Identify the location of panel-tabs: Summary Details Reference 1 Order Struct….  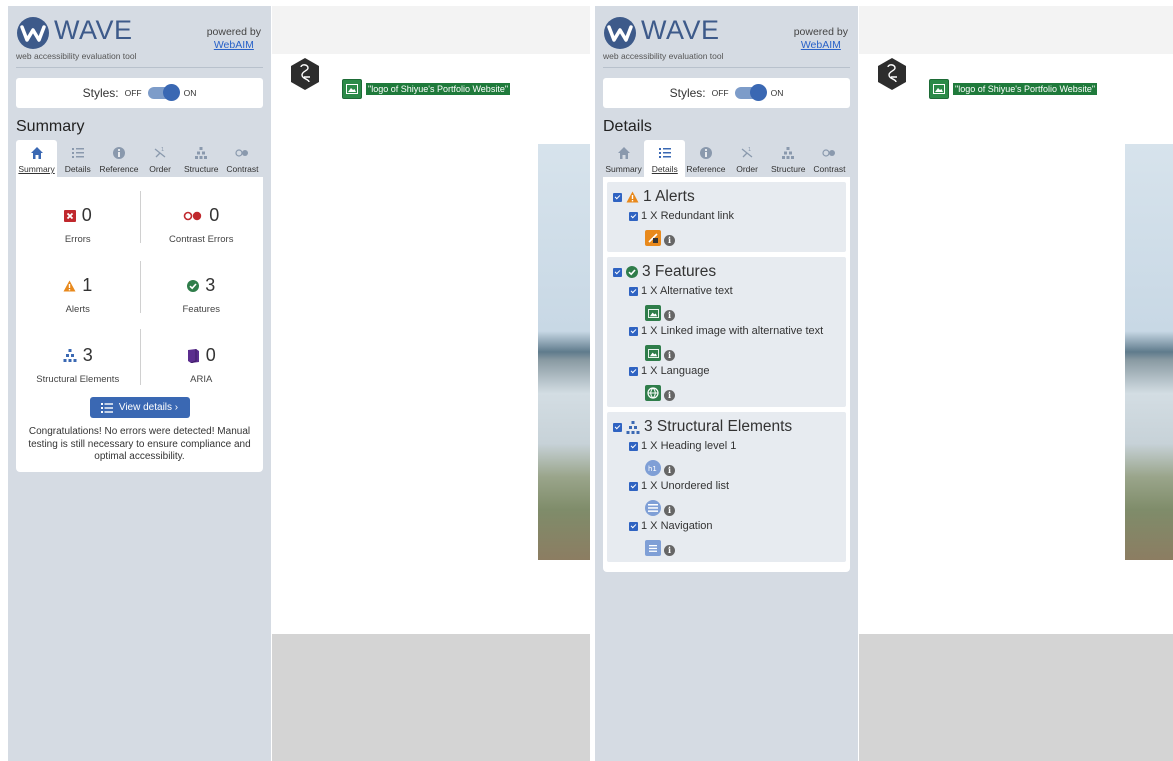
(139, 158).